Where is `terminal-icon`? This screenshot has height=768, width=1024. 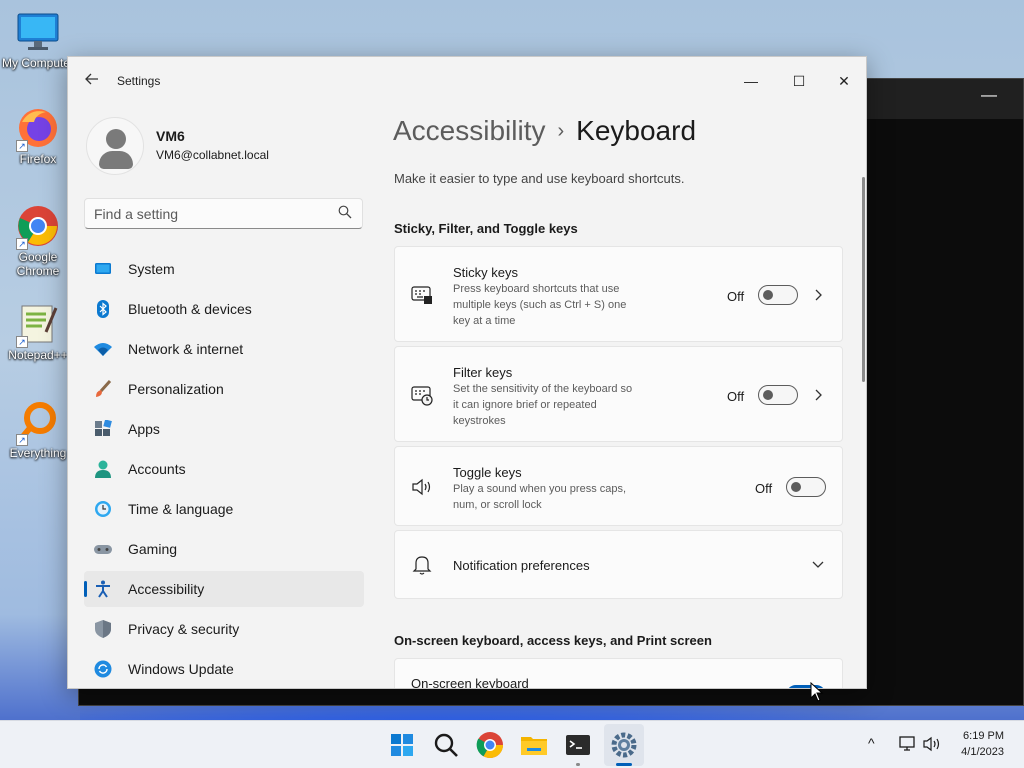 terminal-icon is located at coordinates (578, 745).